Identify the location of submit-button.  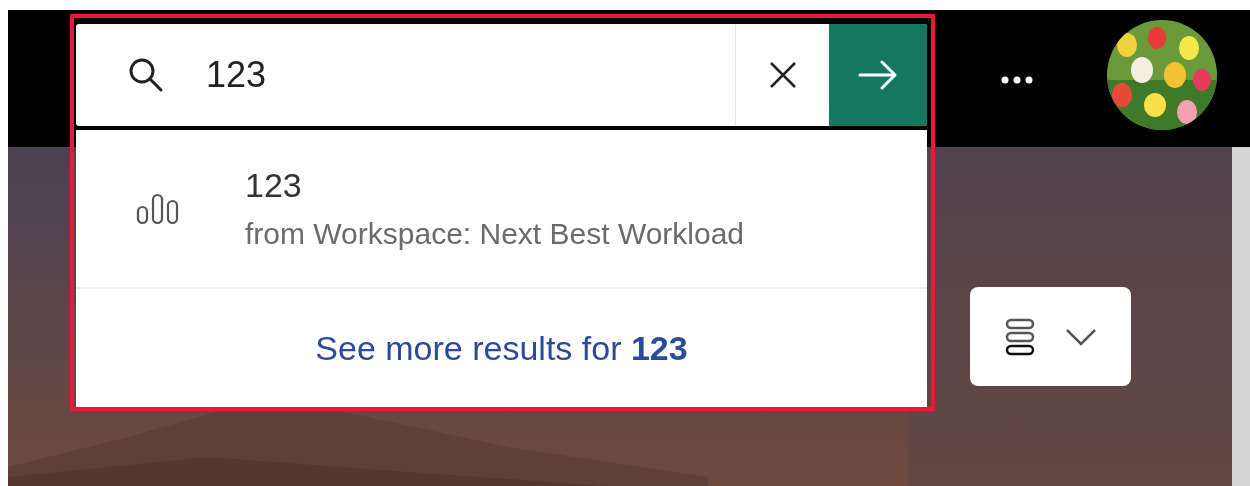
(878, 75).